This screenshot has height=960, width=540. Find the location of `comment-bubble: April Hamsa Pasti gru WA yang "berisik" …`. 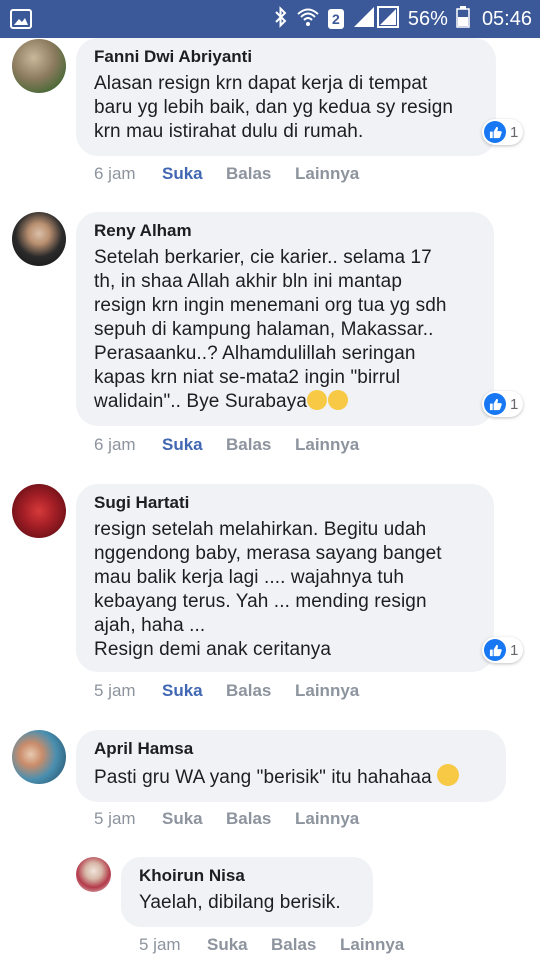

comment-bubble: April Hamsa Pasti gru WA yang "berisik" … is located at coordinates (291, 766).